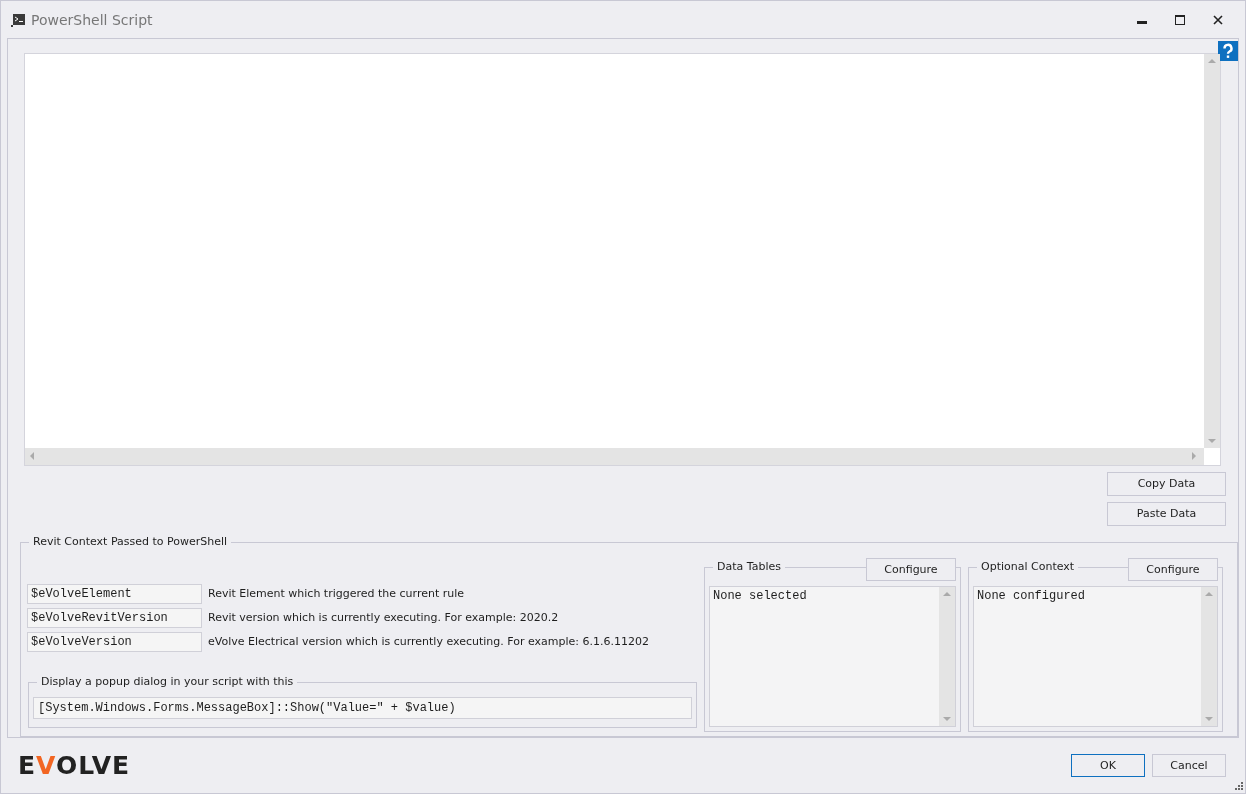 The height and width of the screenshot is (794, 1246). What do you see at coordinates (336, 594) in the screenshot?
I see `variable-description: Revit Element which triggered the current rule` at bounding box center [336, 594].